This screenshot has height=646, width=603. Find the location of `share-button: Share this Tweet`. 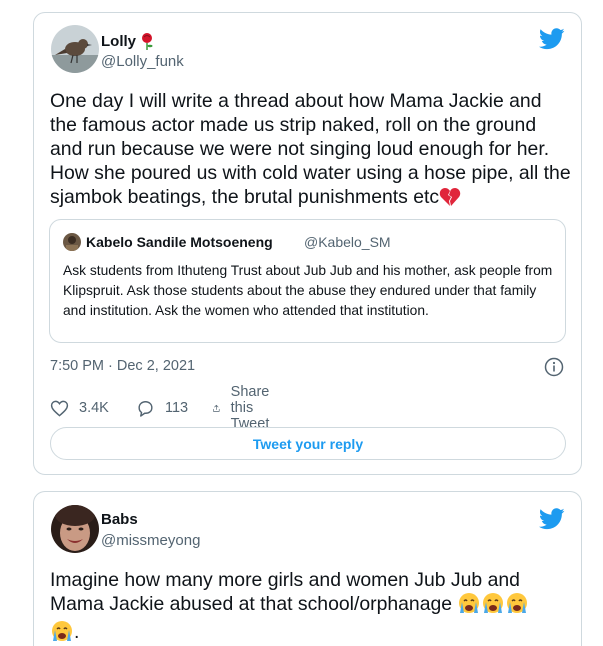

share-button: Share this Tweet is located at coordinates (246, 408).